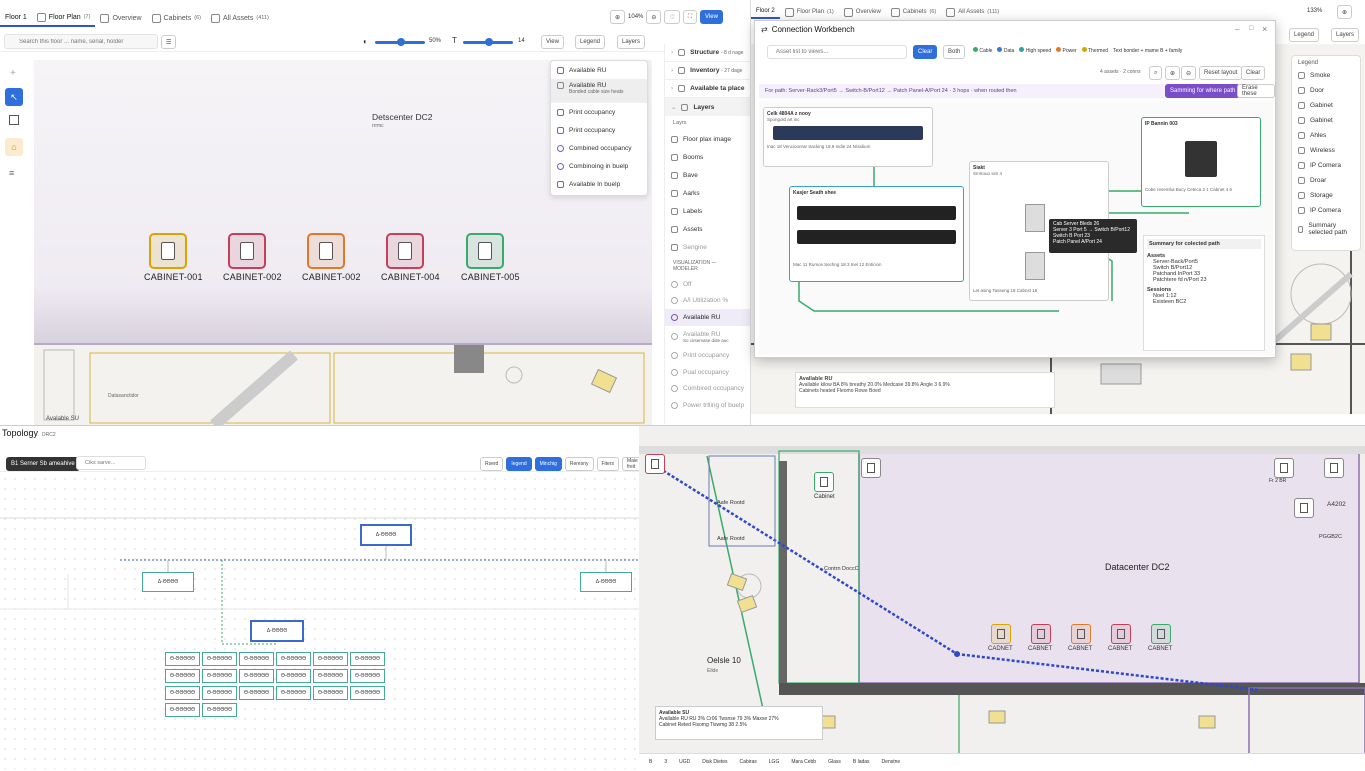  I want to click on viz-item: Print occupancy, so click(707, 356).